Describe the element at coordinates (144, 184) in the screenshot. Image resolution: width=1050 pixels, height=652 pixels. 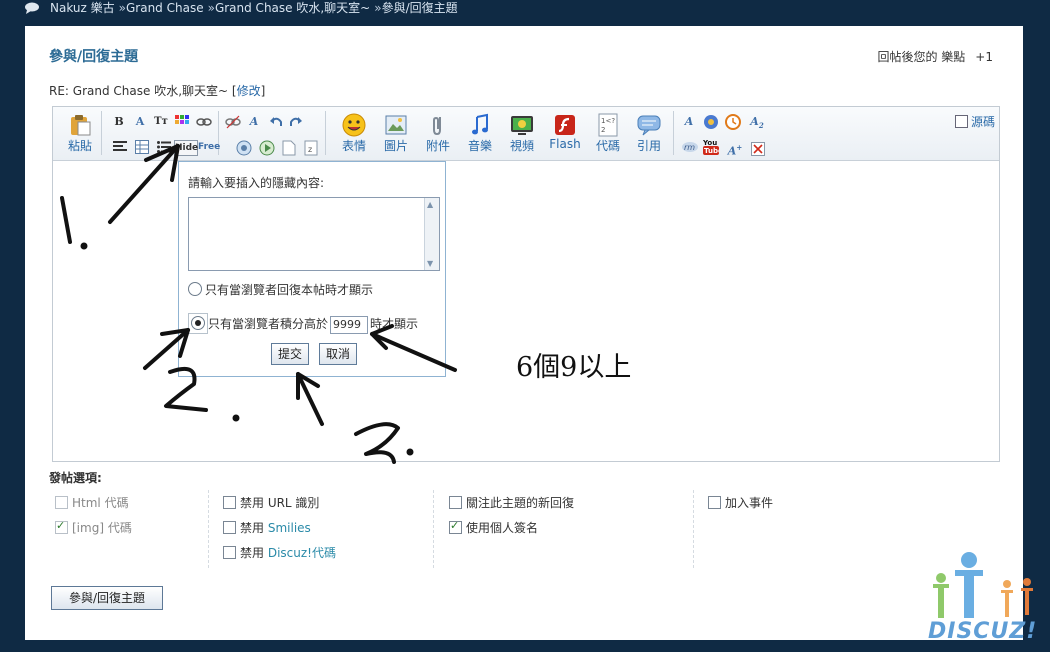
I see `arrow-to-hide-button` at that location.